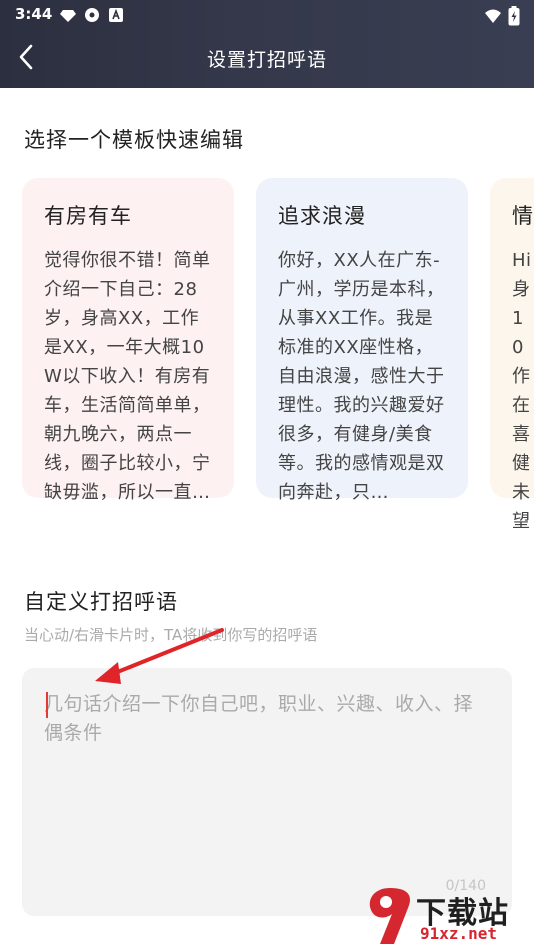  I want to click on template-card-title: 有房有车, so click(88, 216).